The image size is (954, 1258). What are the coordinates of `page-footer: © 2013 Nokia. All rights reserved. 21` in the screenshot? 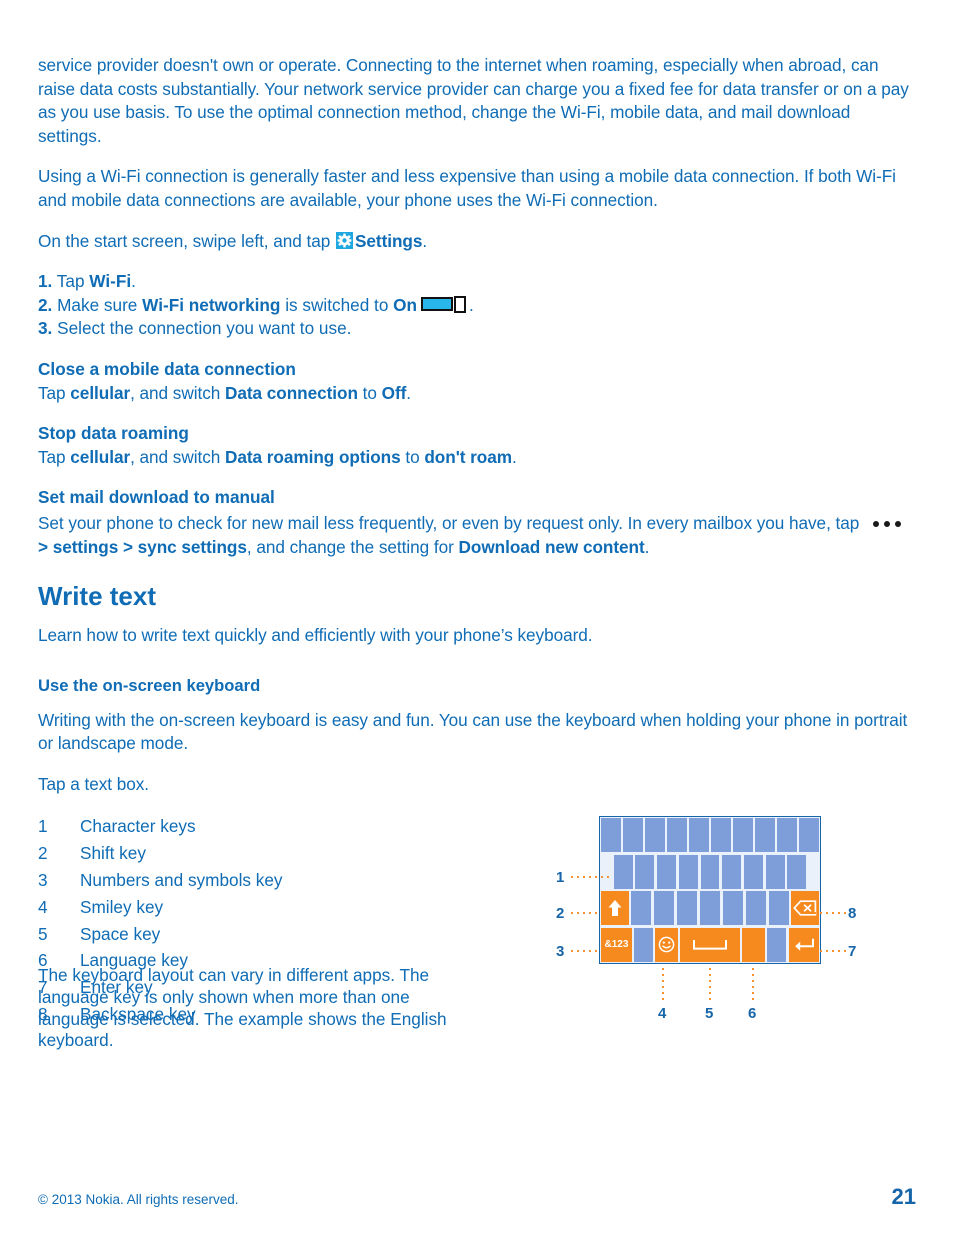 It's located at (477, 1197).